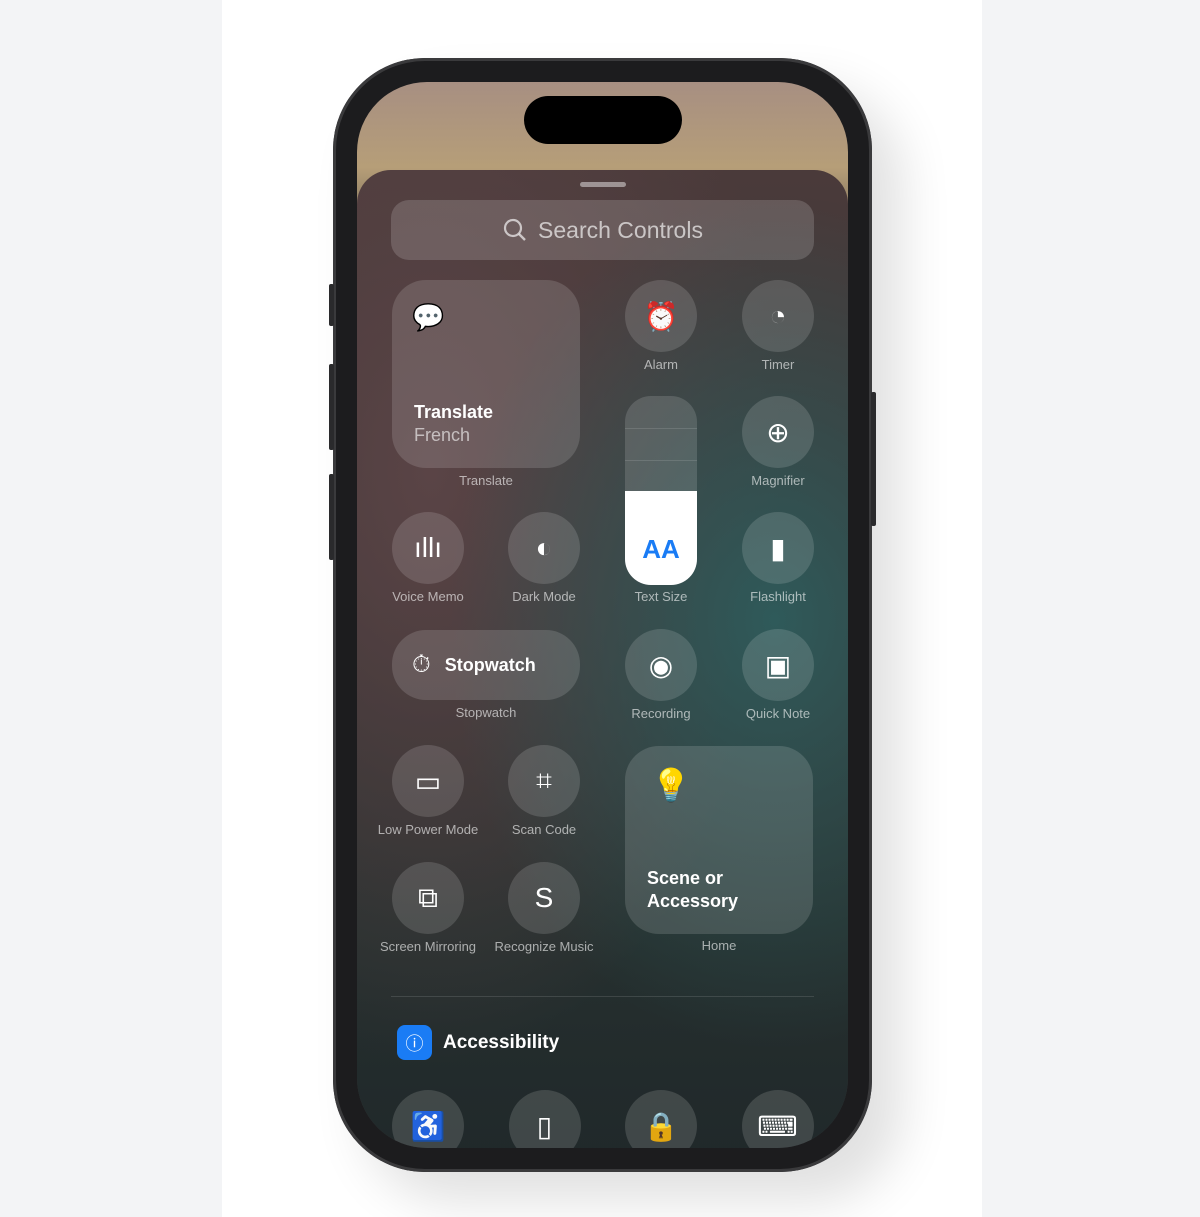  What do you see at coordinates (331, 407) in the screenshot?
I see `volume-up-button` at bounding box center [331, 407].